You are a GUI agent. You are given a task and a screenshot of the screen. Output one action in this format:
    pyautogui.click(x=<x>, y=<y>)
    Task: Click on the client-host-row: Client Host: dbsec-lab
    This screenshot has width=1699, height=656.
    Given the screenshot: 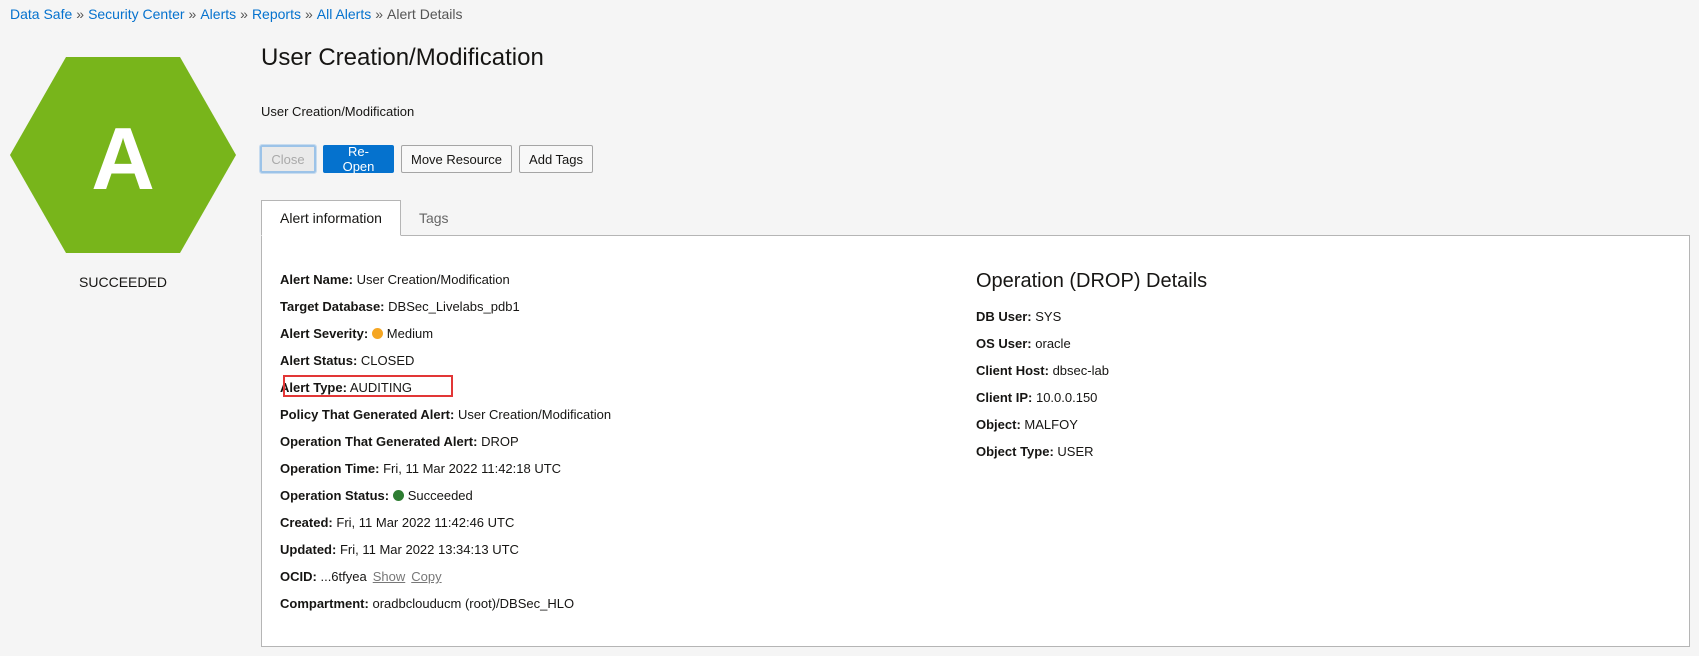 What is the action you would take?
    pyautogui.click(x=1091, y=370)
    